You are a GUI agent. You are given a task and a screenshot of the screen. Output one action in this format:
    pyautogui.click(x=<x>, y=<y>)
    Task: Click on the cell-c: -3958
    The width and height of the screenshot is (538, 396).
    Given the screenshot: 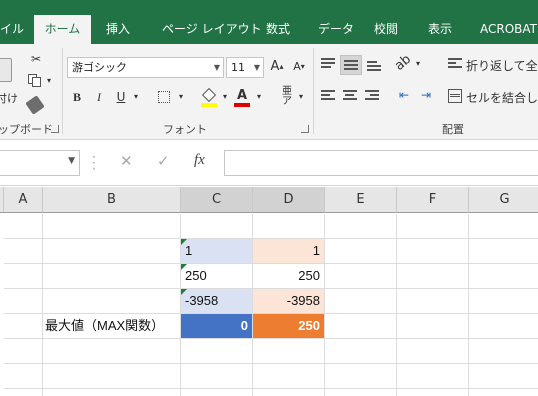 What is the action you would take?
    pyautogui.click(x=217, y=301)
    